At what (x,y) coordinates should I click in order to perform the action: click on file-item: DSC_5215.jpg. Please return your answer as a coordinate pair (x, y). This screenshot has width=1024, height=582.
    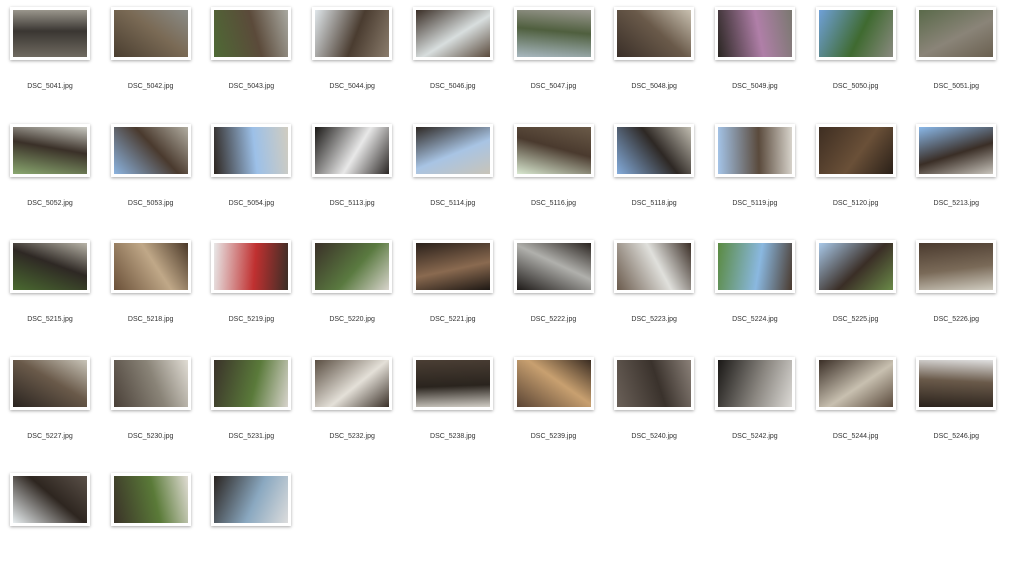
    Looking at the image, I should click on (50, 291).